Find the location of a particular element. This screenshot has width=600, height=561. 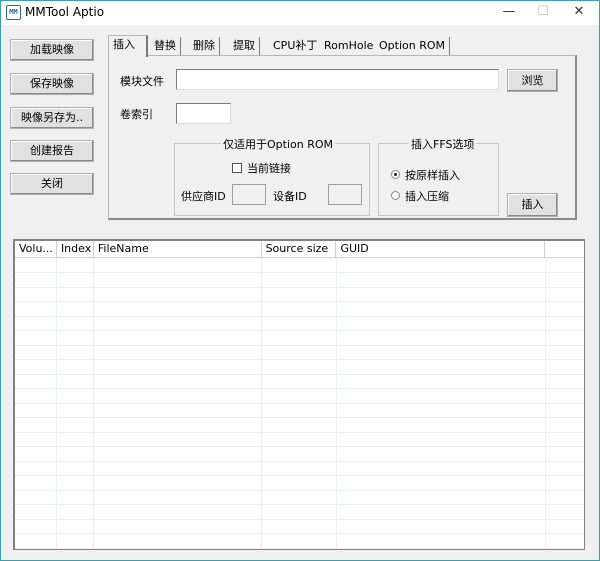

column-header-source-size: Source size is located at coordinates (299, 249).